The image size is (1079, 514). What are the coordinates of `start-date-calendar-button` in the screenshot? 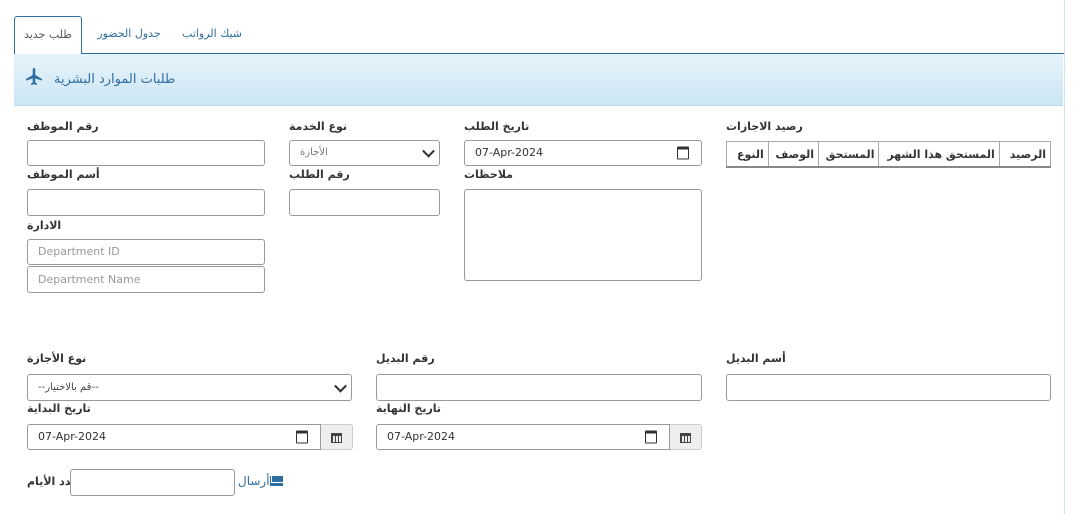 It's located at (337, 437).